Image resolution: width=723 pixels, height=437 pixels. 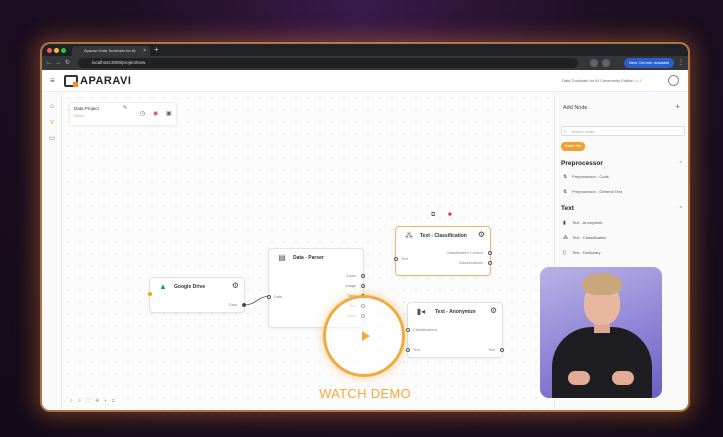 What do you see at coordinates (649, 63) in the screenshot?
I see `new-chrome-available-button: New Chrome available` at bounding box center [649, 63].